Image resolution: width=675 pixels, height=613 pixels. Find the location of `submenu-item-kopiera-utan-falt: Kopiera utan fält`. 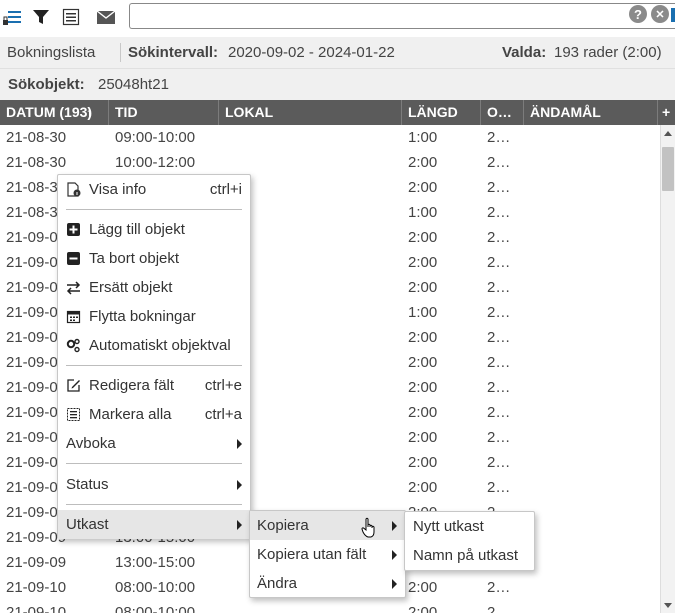

submenu-item-kopiera-utan-falt: Kopiera utan fält is located at coordinates (327, 554).